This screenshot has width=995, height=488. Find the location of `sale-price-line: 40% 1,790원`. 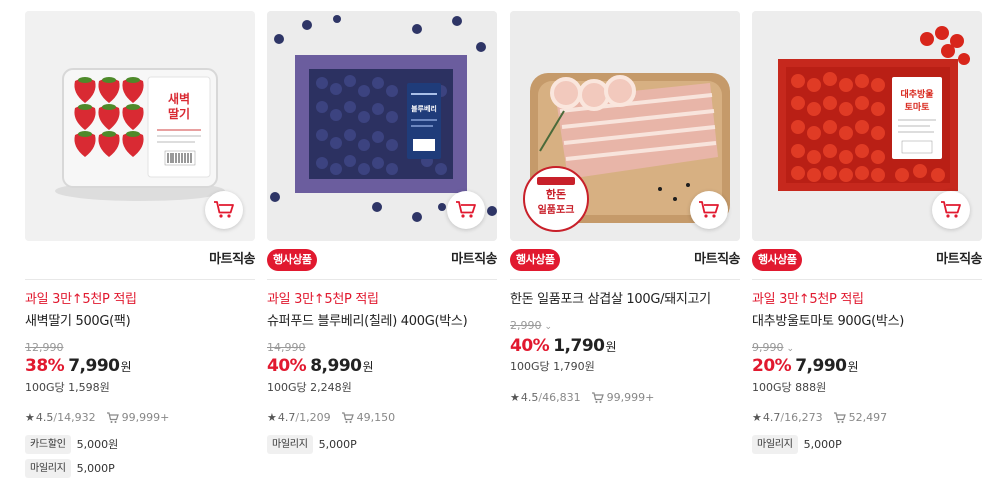

sale-price-line: 40% 1,790원 is located at coordinates (563, 346).